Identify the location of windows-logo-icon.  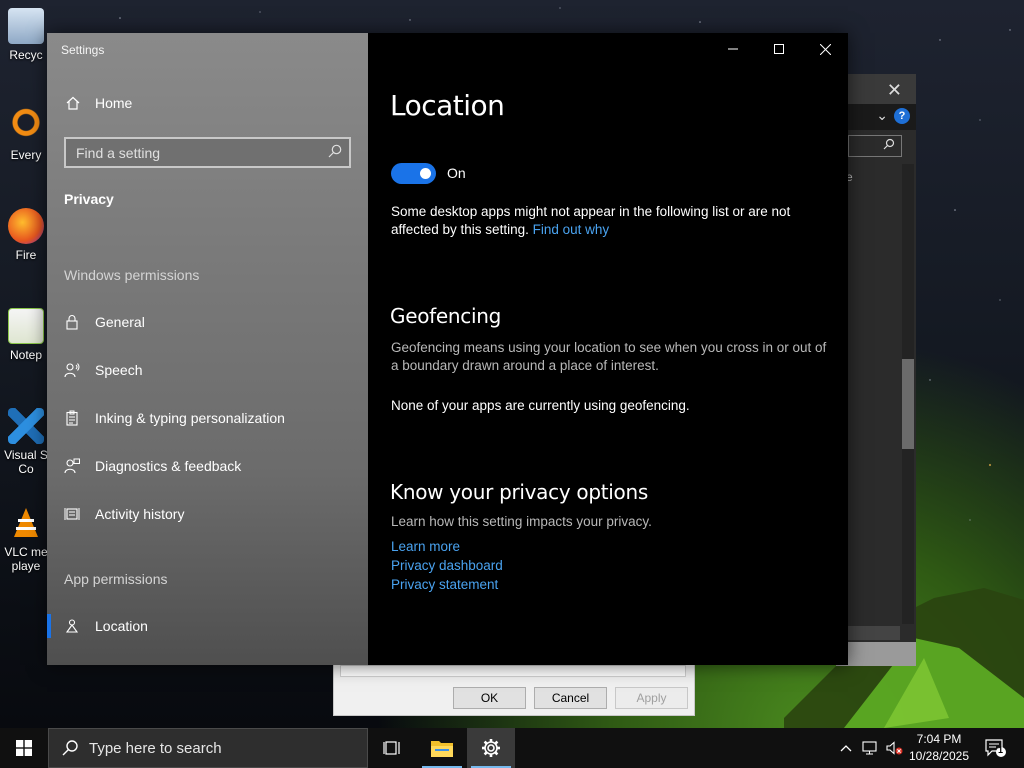
(24, 748).